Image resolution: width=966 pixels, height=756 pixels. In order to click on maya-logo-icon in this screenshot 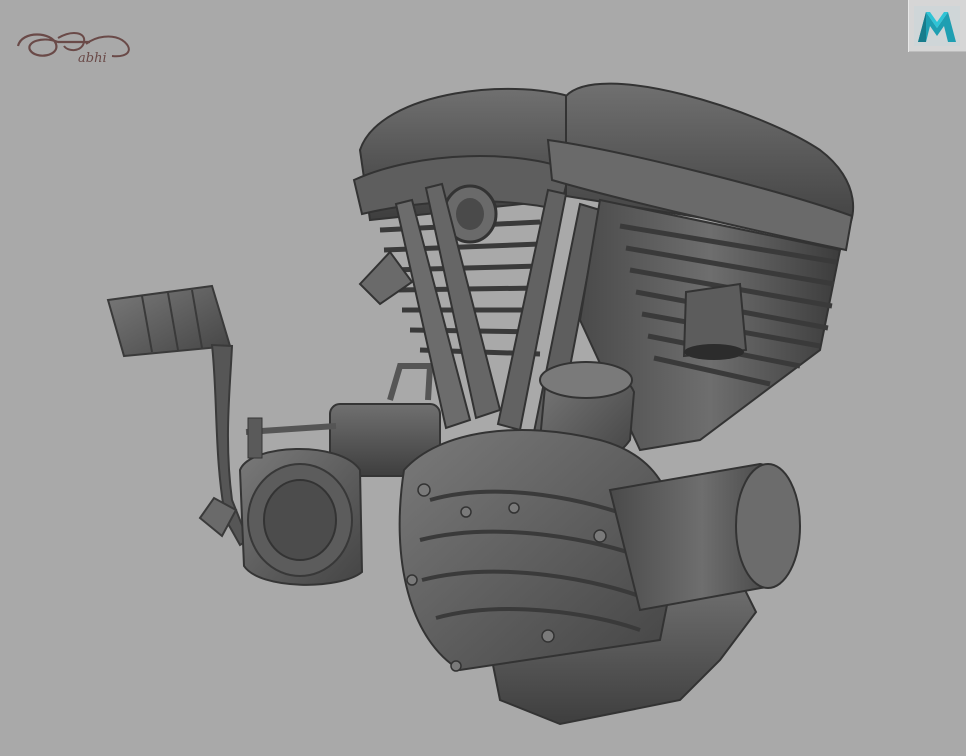, I will do `click(937, 26)`.